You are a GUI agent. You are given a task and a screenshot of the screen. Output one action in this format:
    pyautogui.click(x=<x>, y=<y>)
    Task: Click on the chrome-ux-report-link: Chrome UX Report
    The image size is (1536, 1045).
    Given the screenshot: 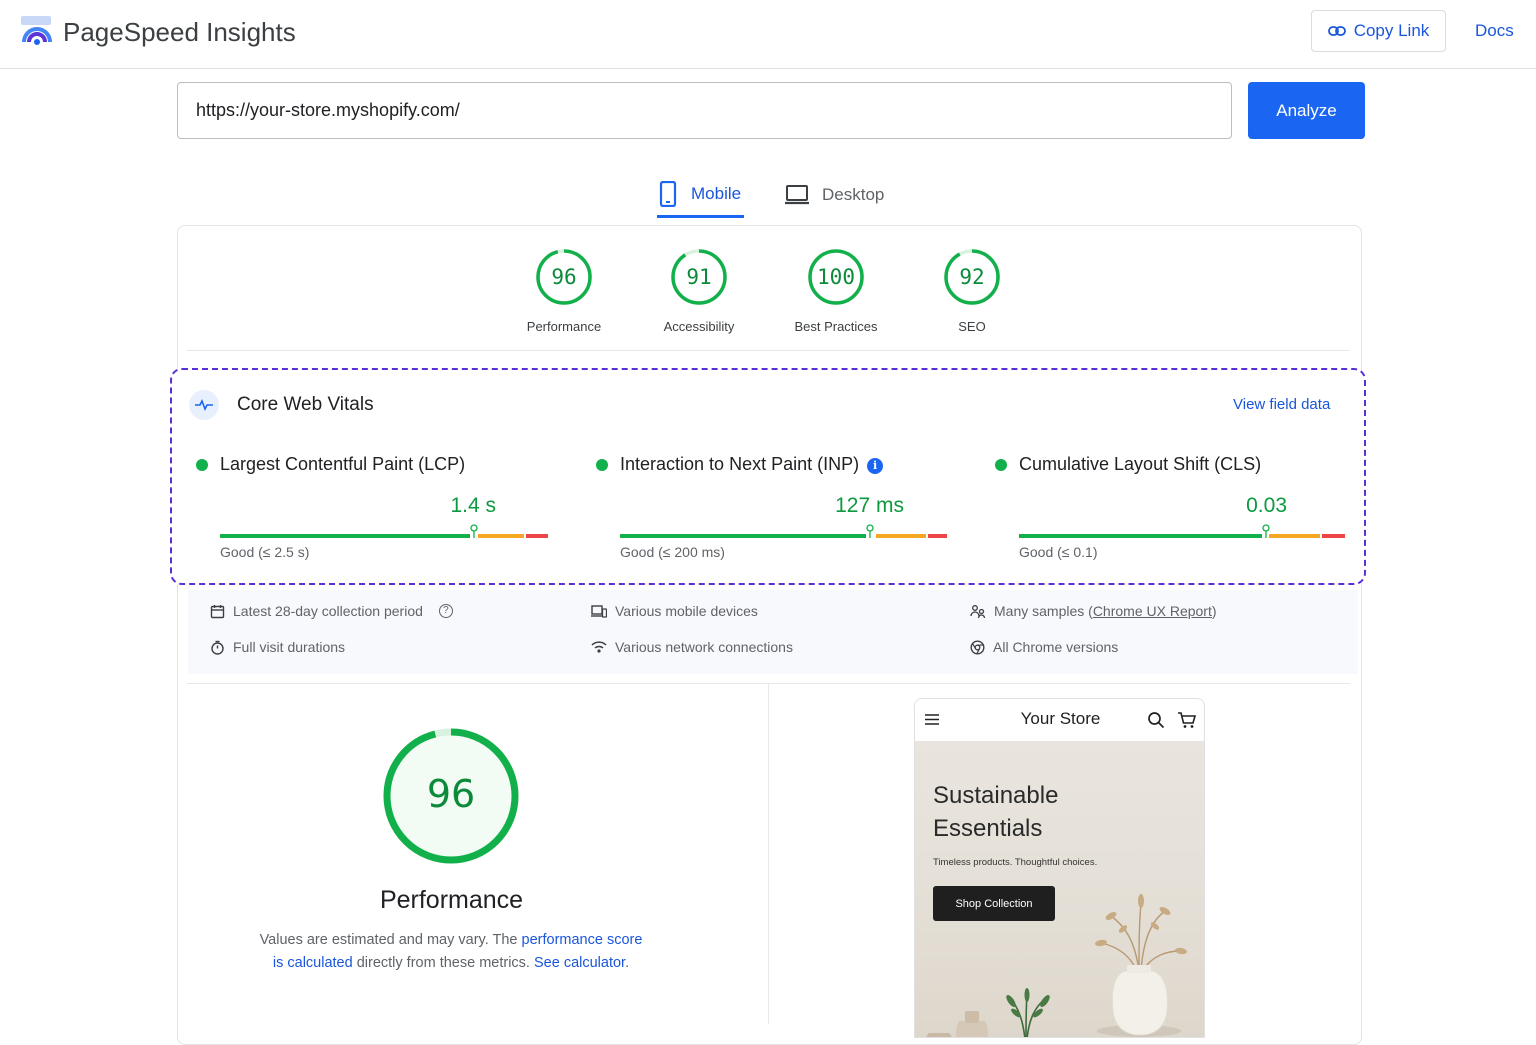 What is the action you would take?
    pyautogui.click(x=1152, y=611)
    